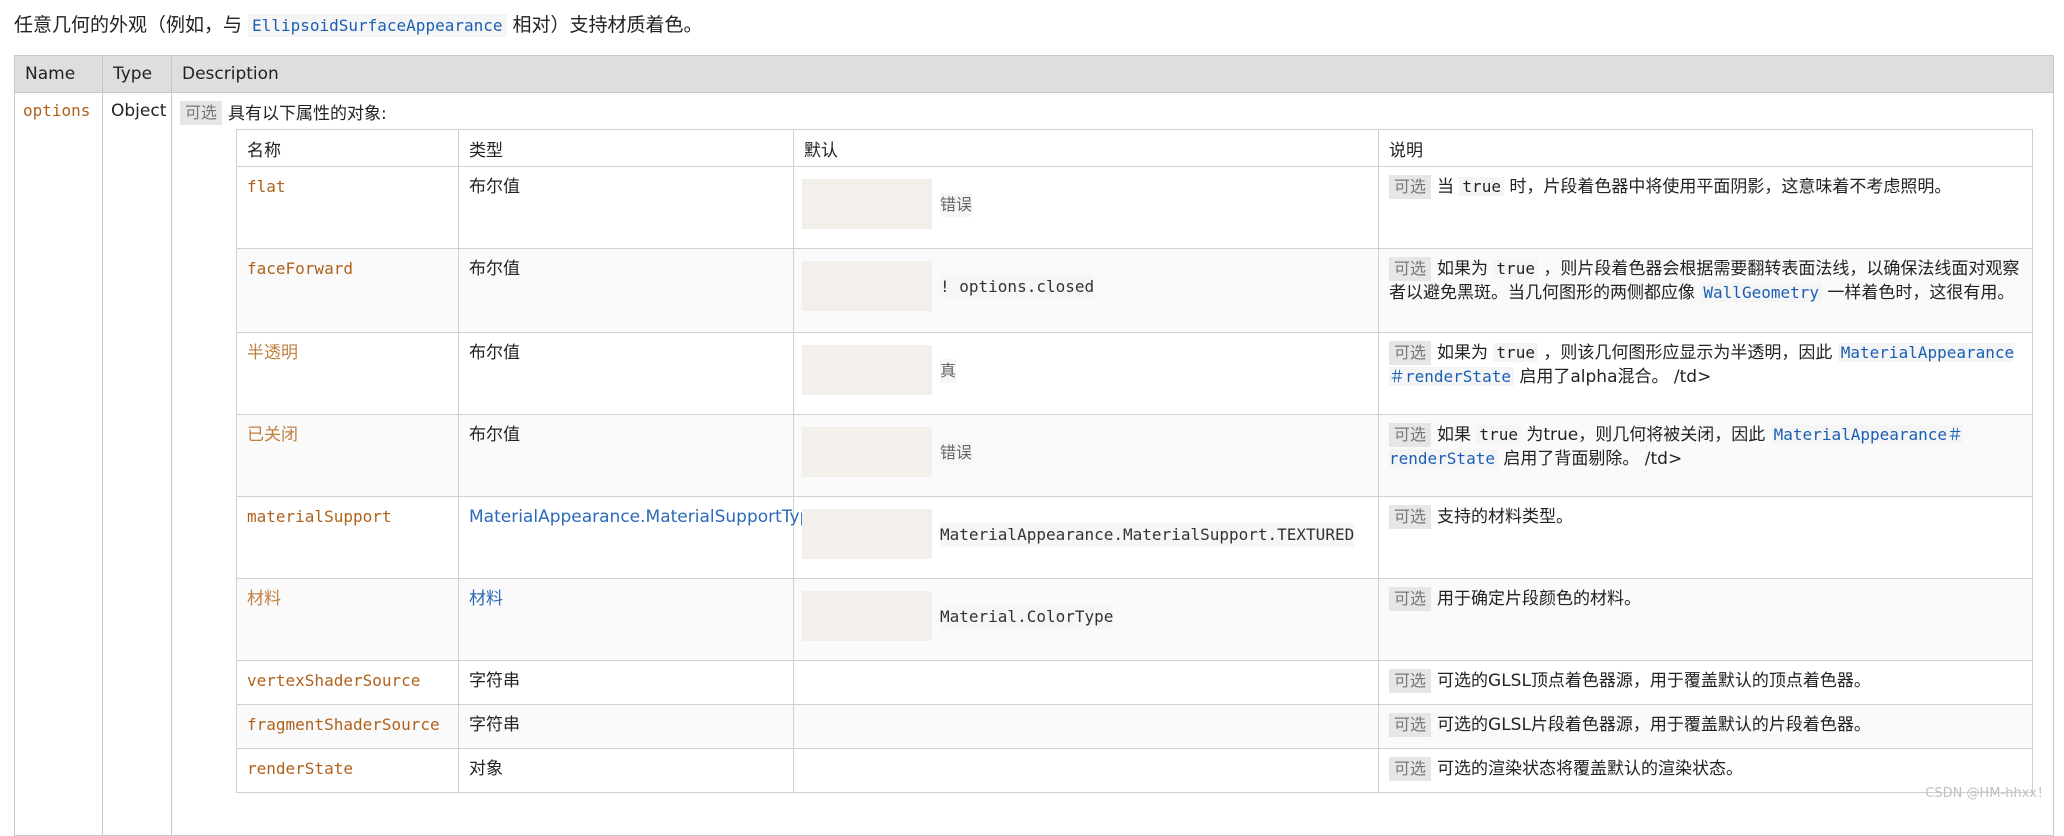 The image size is (2064, 836). Describe the element at coordinates (1705, 619) in the screenshot. I see `property-description: 可选 用于确定片段颜色的材料。` at that location.